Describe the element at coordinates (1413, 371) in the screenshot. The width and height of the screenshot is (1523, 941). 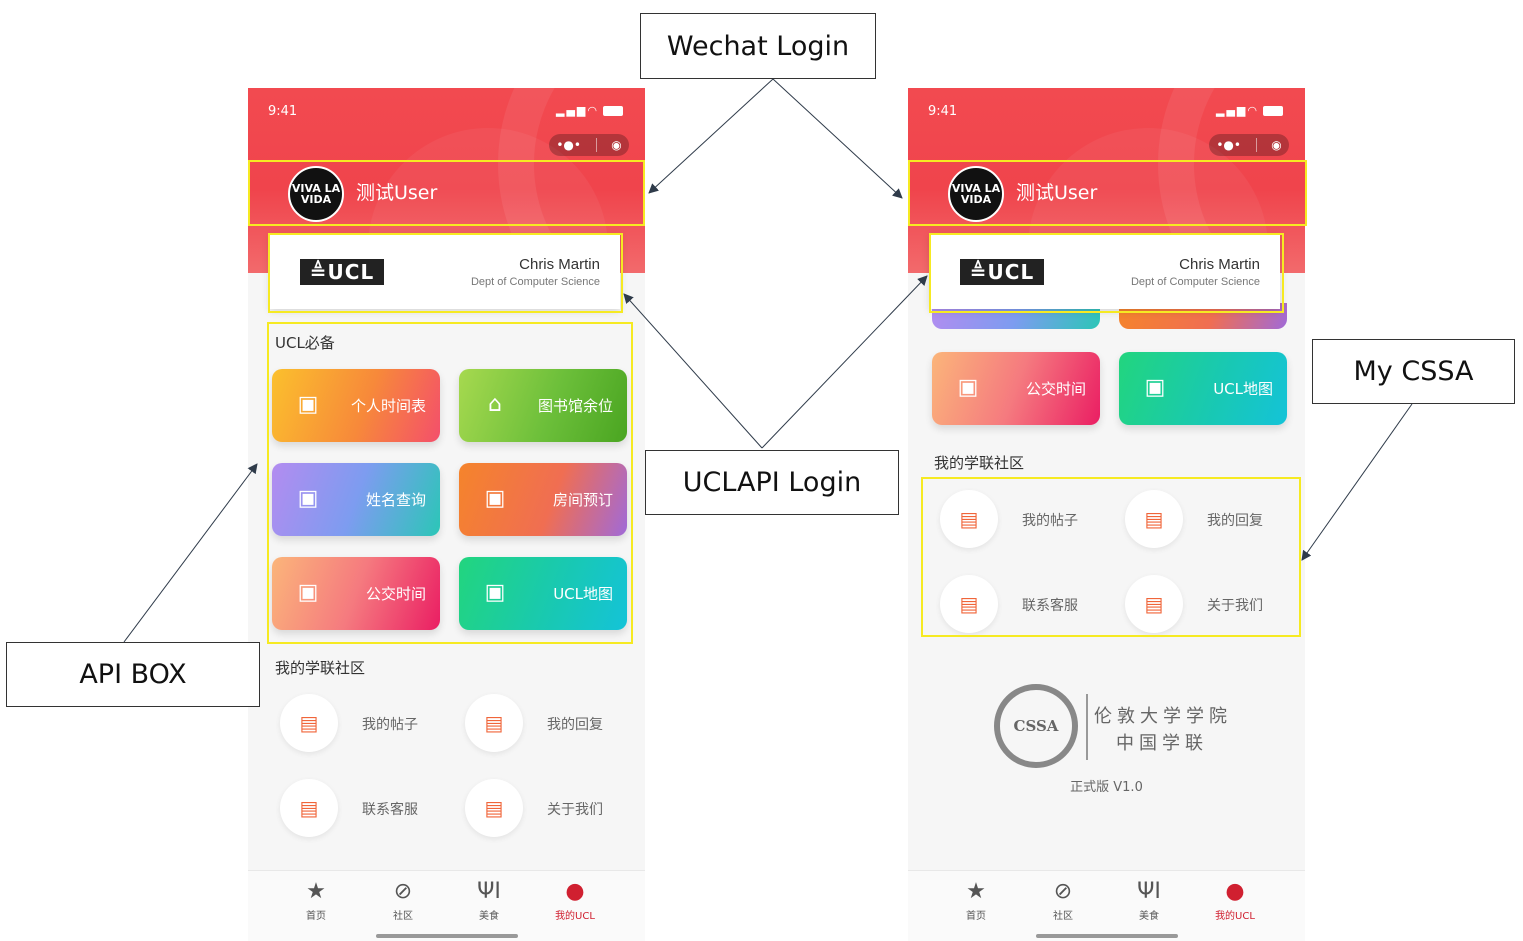
I see `callout-my-cssa: My CSSA` at that location.